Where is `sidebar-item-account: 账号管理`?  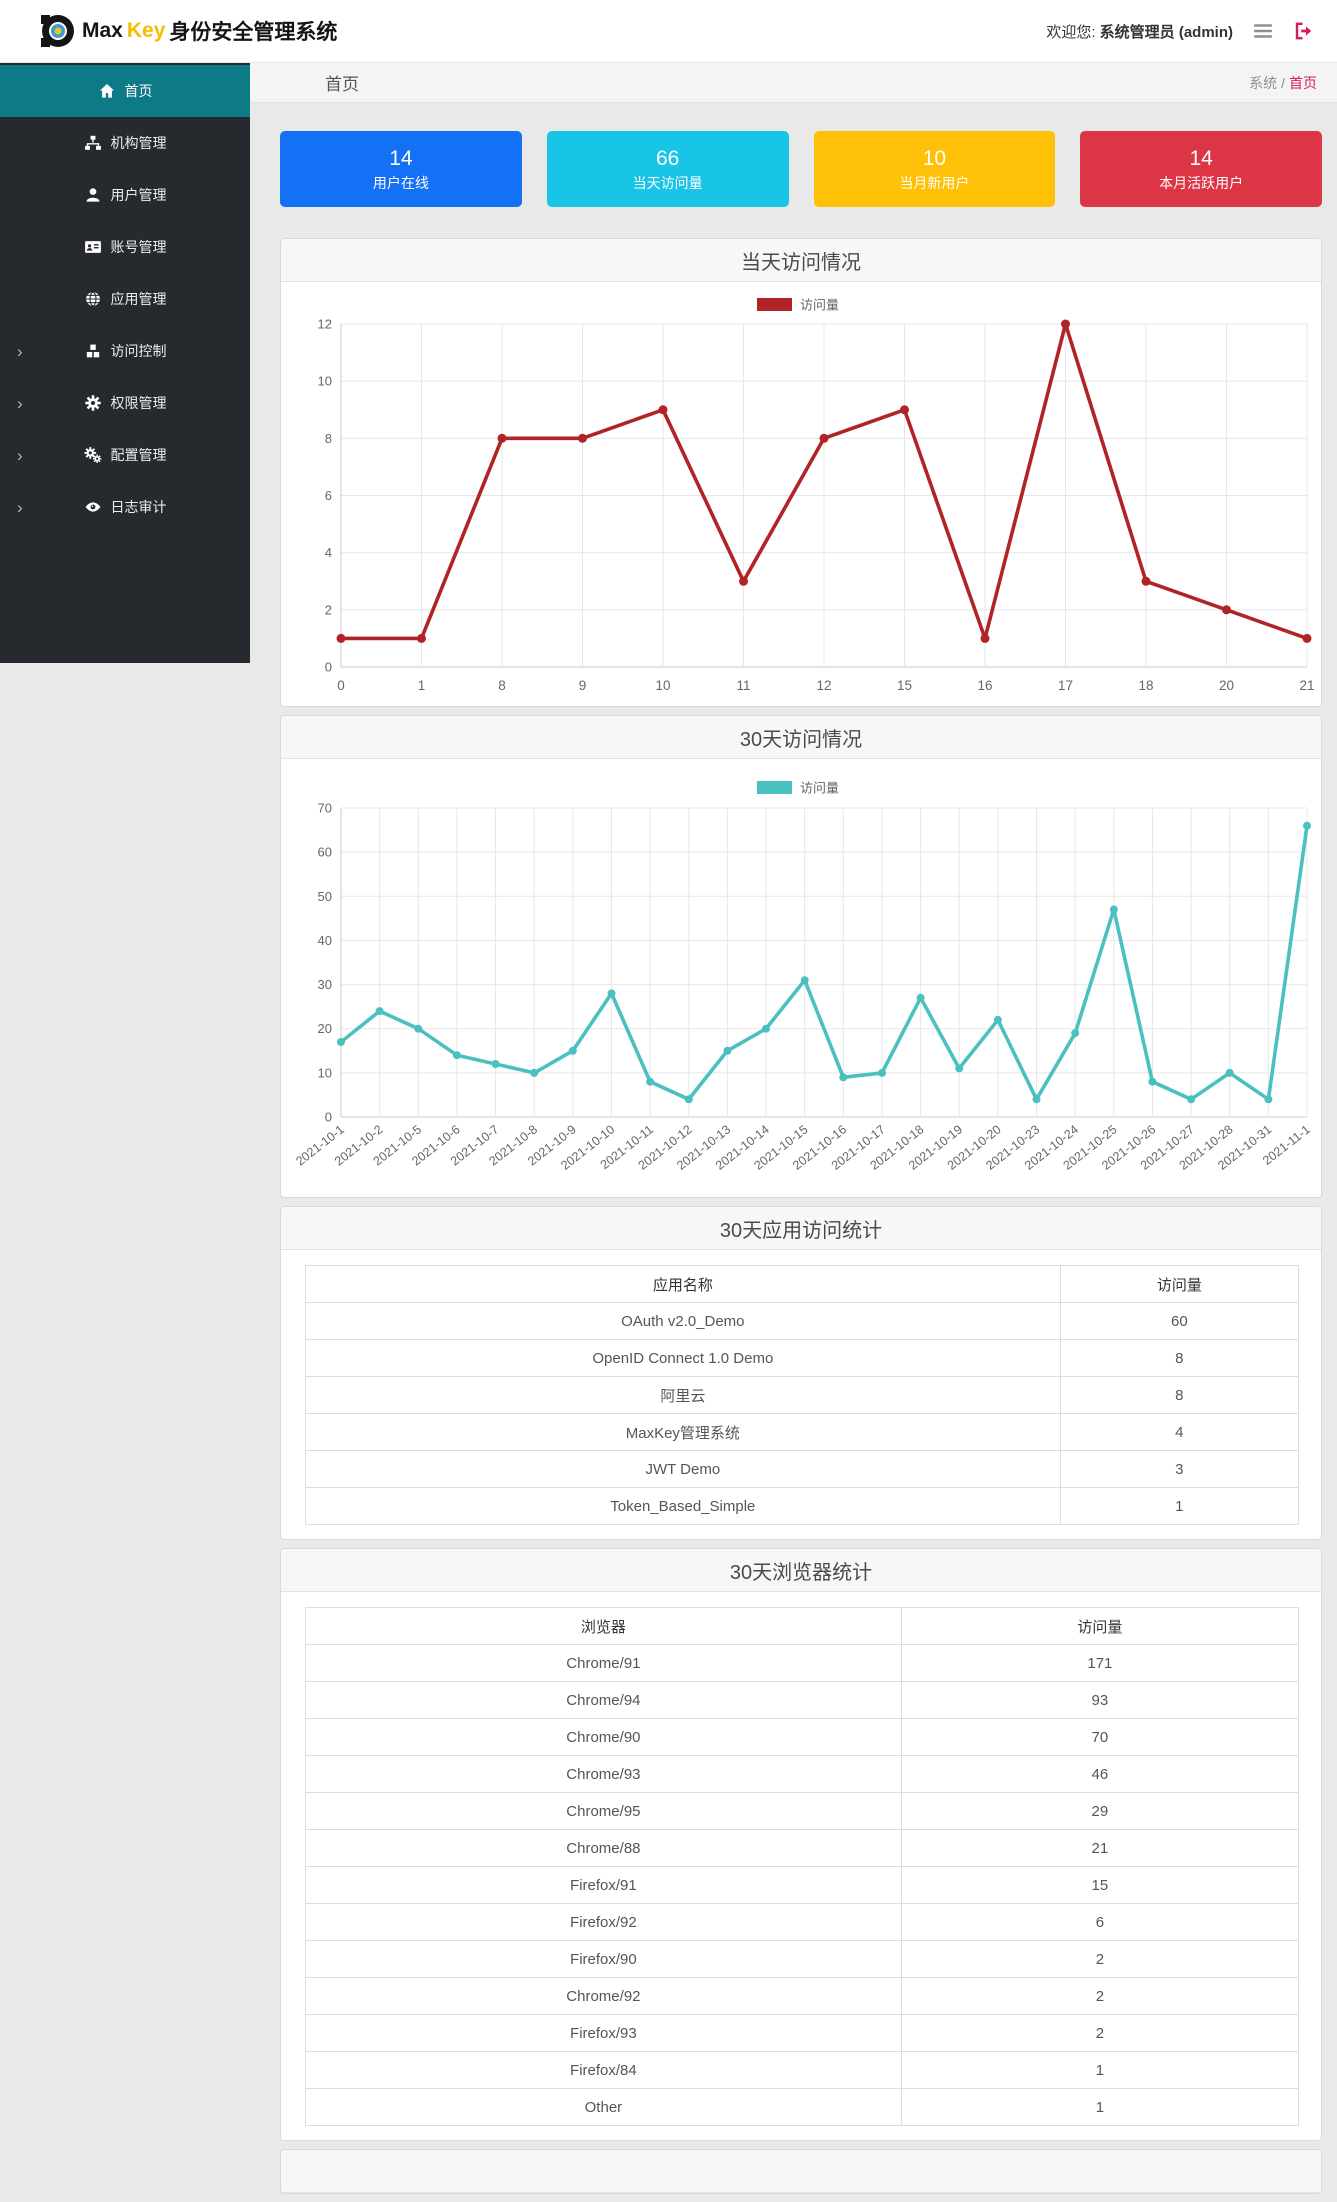
sidebar-item-account: 账号管理 is located at coordinates (125, 247).